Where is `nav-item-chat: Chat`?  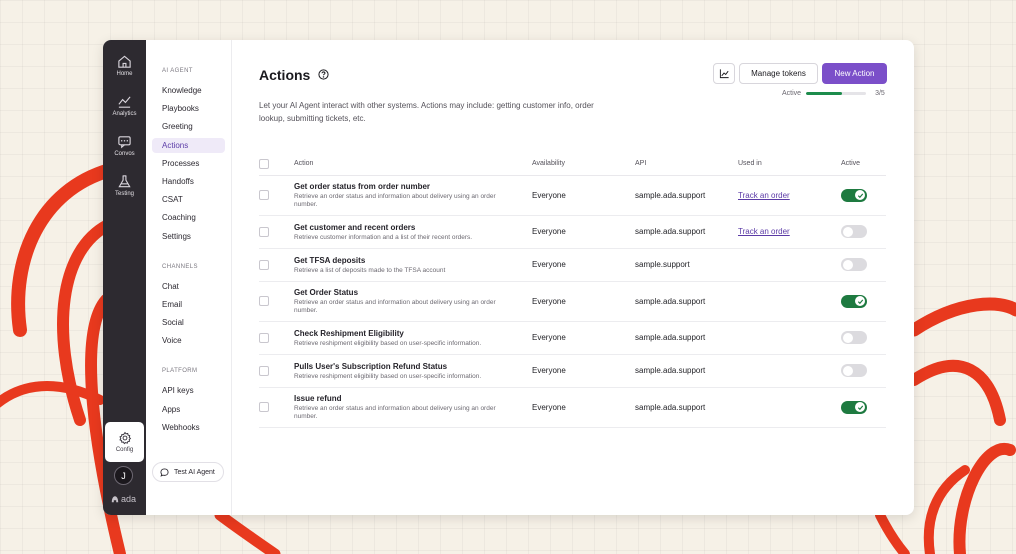
nav-item-chat: Chat is located at coordinates (188, 286).